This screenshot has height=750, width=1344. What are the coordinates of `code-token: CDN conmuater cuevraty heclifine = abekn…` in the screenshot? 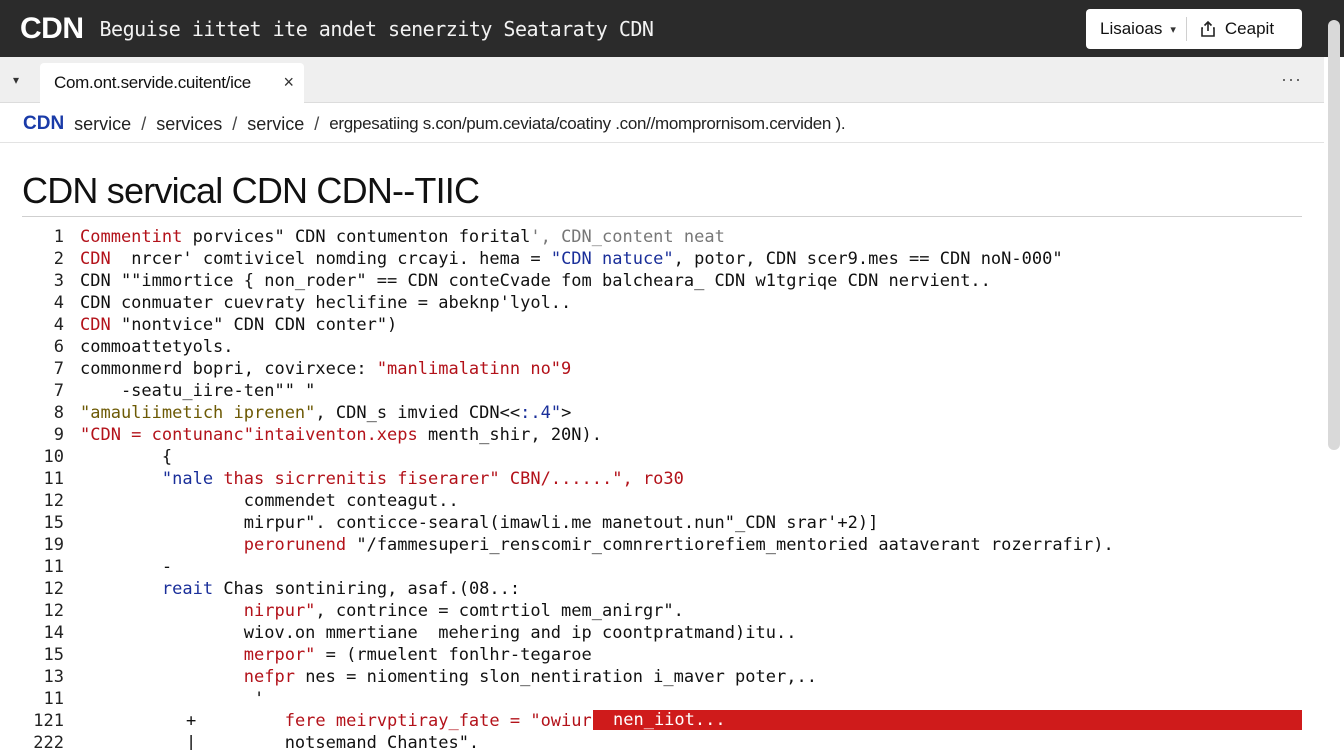 It's located at (326, 303).